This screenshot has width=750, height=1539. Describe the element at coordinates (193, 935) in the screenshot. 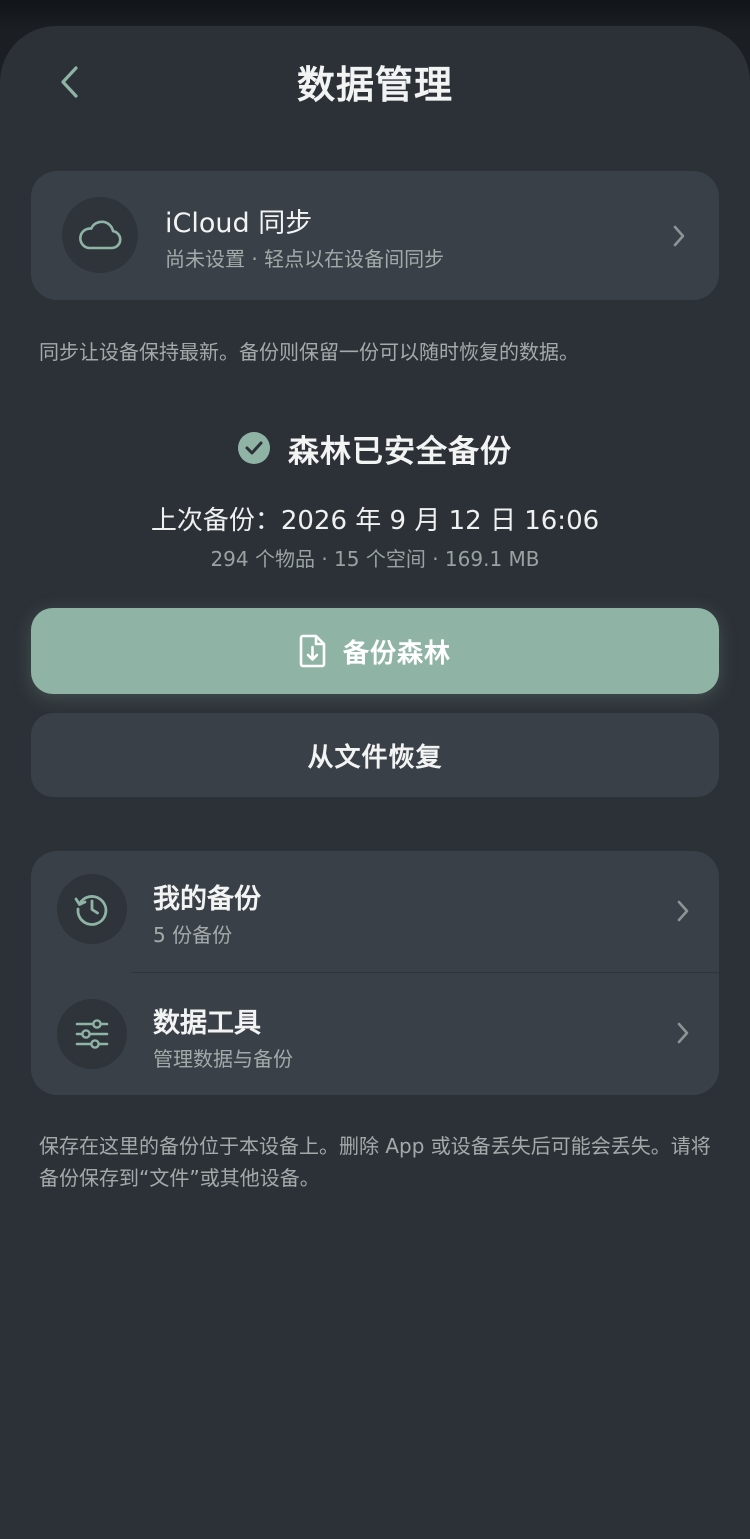

I see `list-item-subtitle: 5 份备份` at that location.